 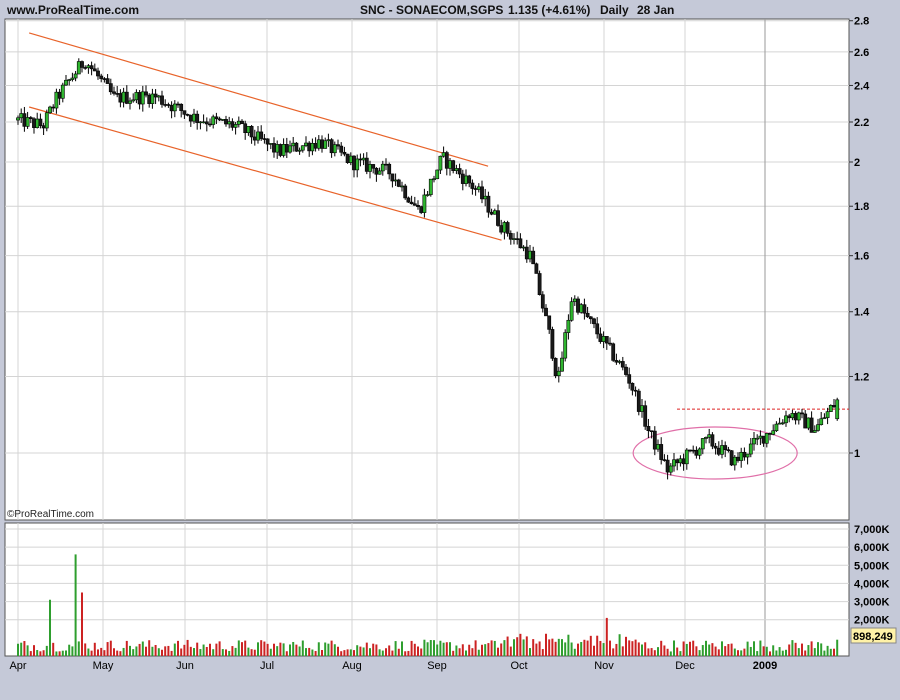 I want to click on x-tick-label: Oct, so click(x=518, y=666).